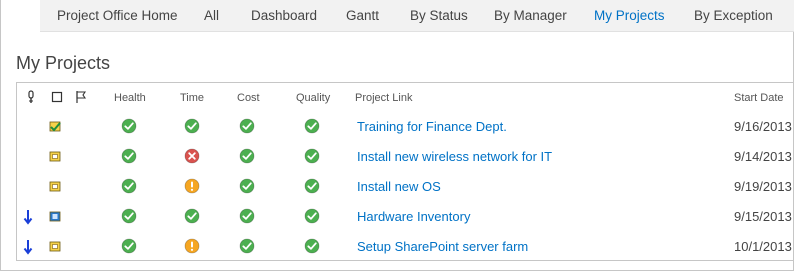  Describe the element at coordinates (439, 15) in the screenshot. I see `tab-by-status: By Status` at that location.